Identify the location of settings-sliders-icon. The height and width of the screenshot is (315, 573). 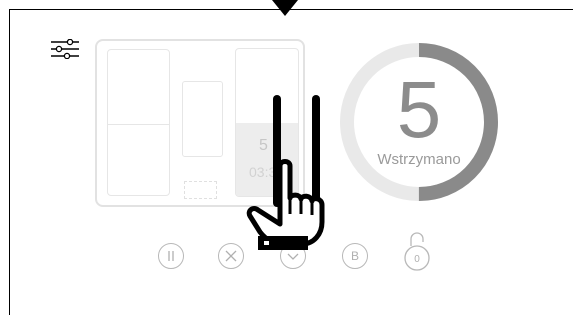
(65, 49).